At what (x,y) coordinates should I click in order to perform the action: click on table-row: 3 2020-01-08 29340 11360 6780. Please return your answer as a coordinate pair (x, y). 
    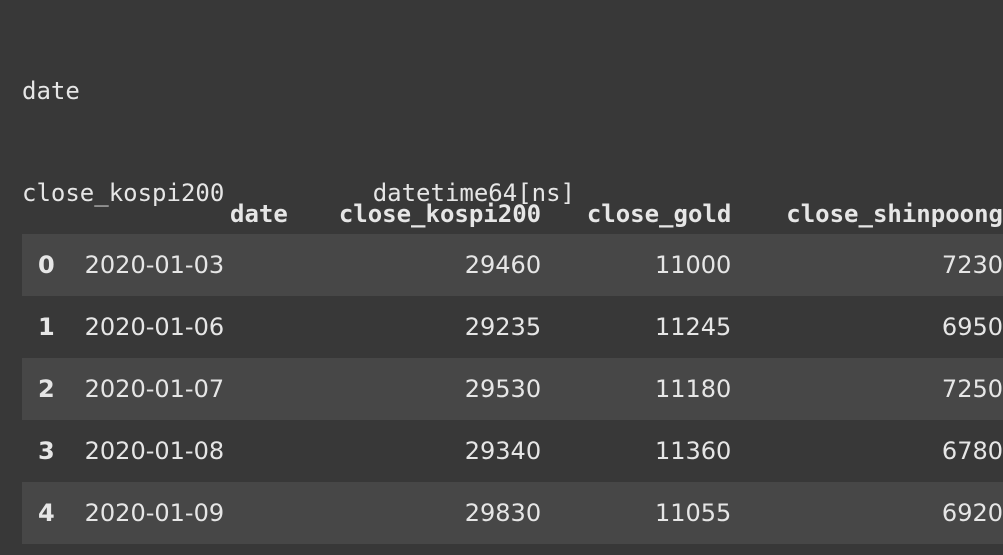
    Looking at the image, I should click on (512, 451).